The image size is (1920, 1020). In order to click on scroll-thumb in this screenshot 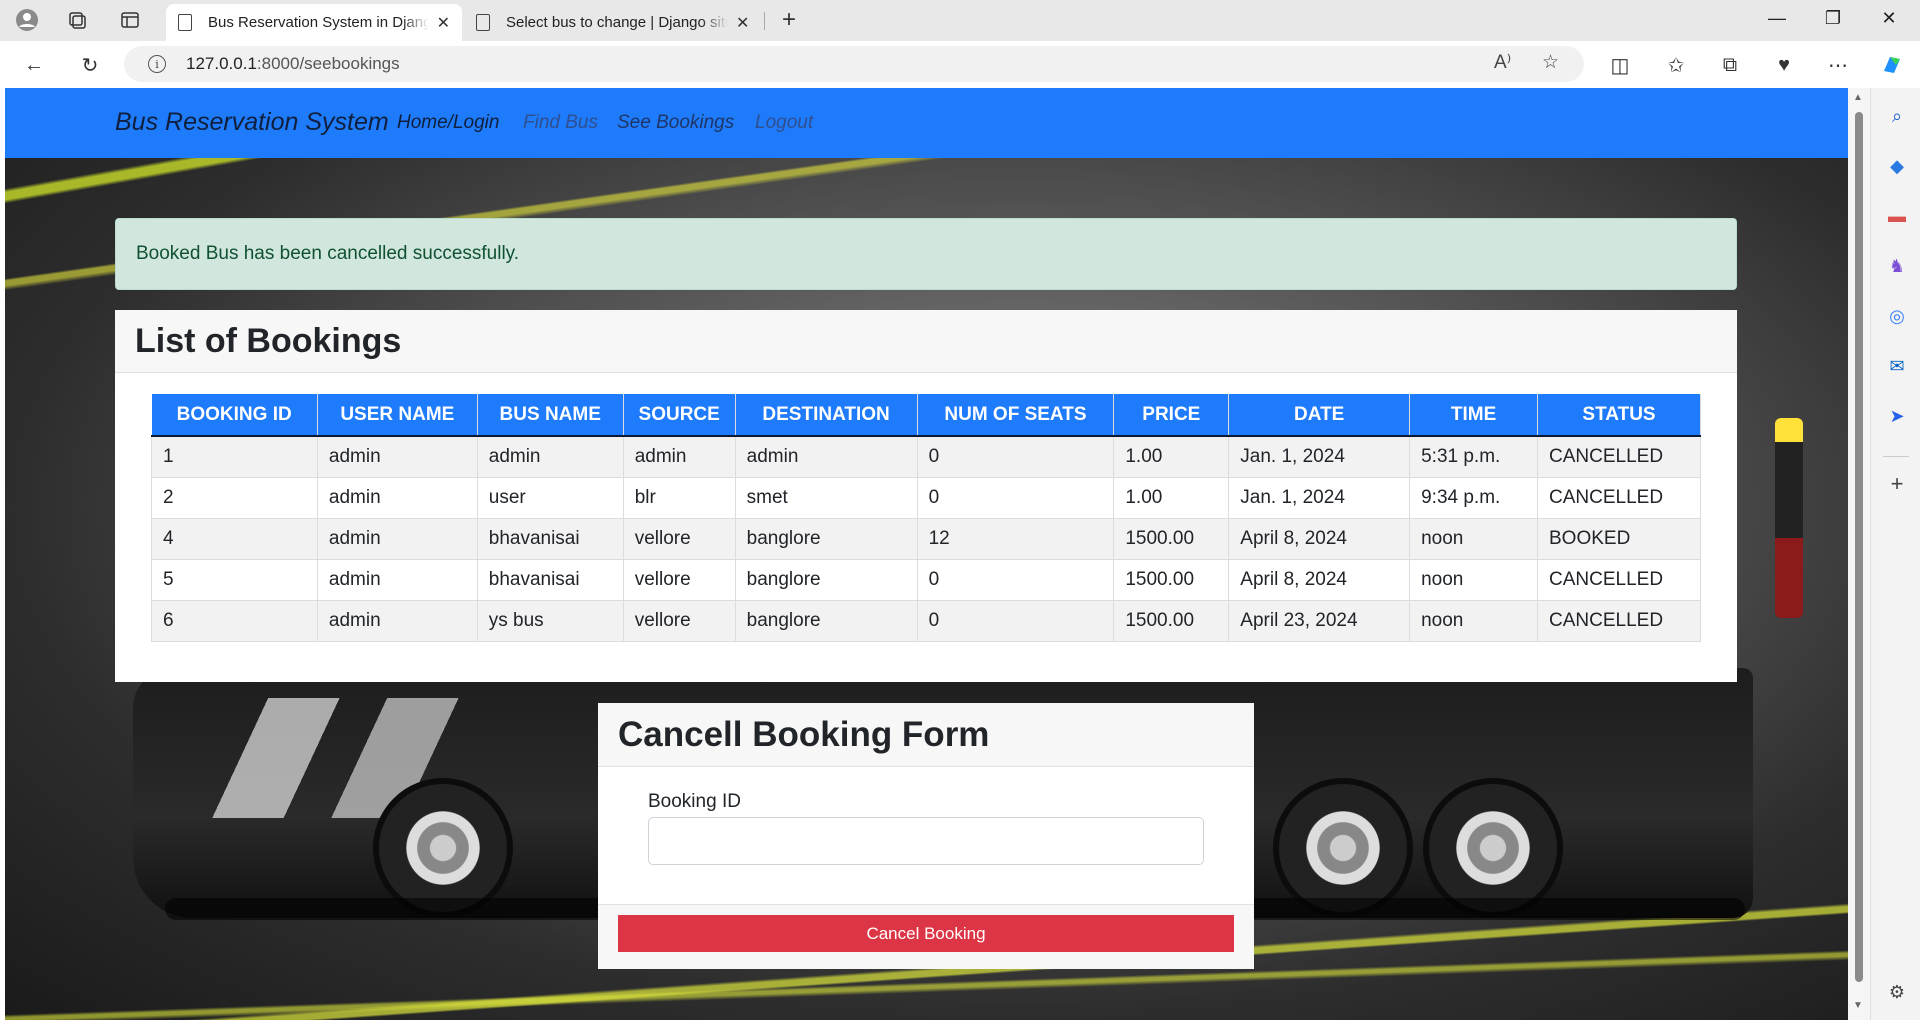, I will do `click(1859, 547)`.